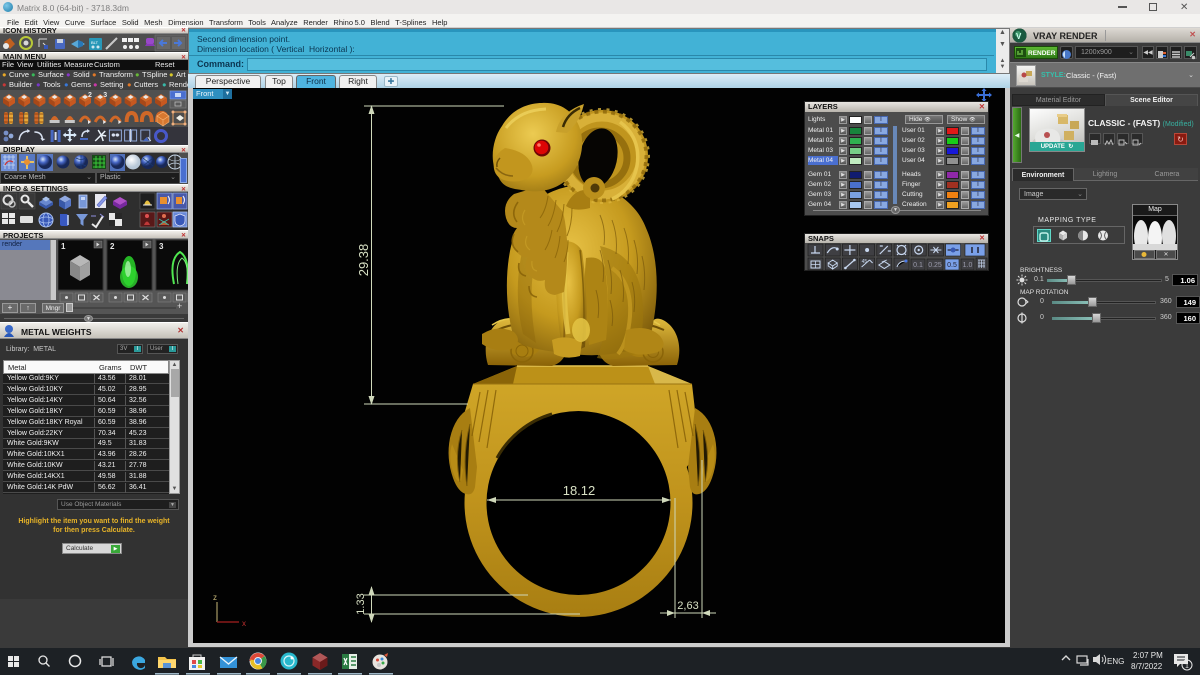  I want to click on svg-text: 1.33, so click(361, 603).